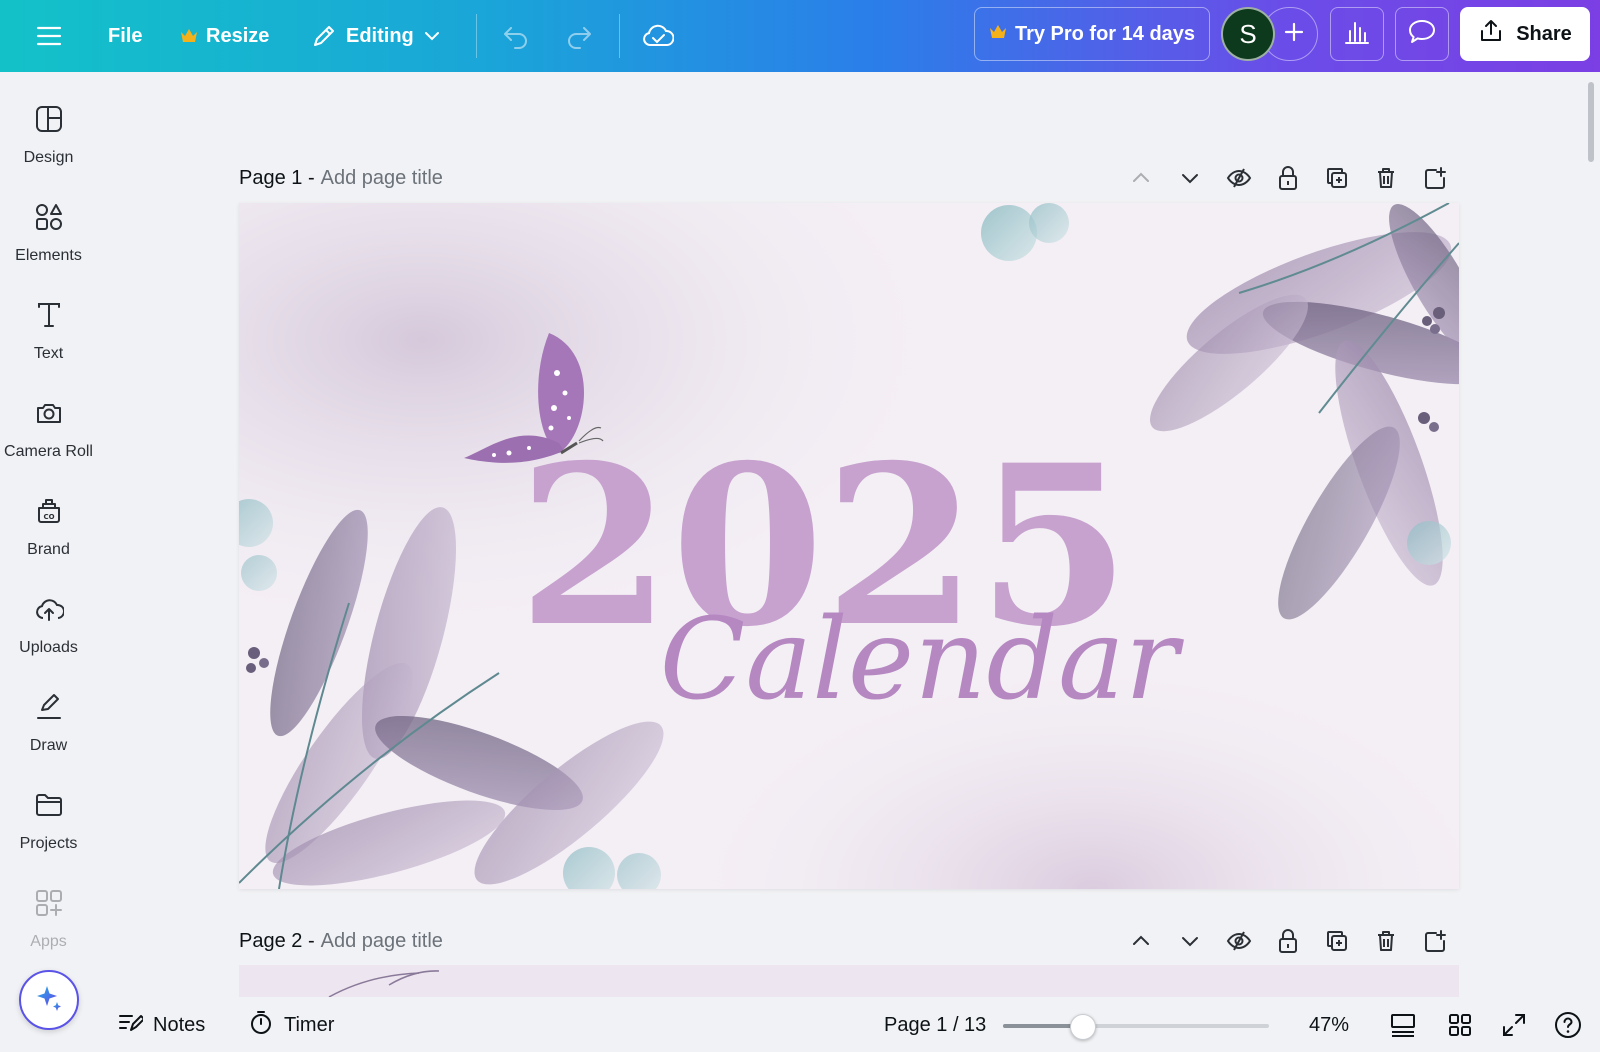 This screenshot has height=1052, width=1600. What do you see at coordinates (49, 219) in the screenshot?
I see `elements-icon` at bounding box center [49, 219].